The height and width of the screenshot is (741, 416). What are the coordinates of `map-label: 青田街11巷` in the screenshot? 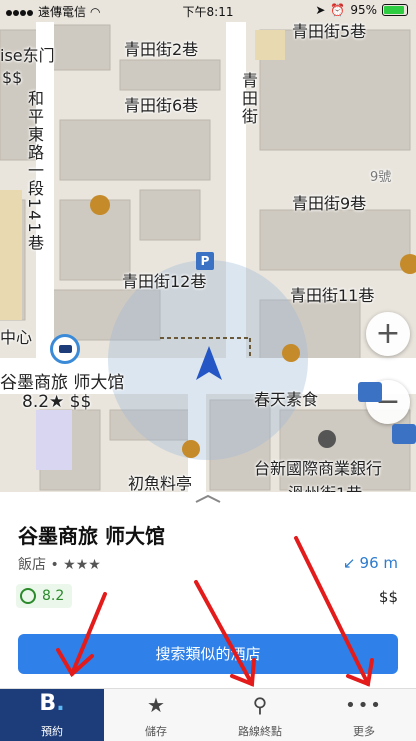 It's located at (332, 295).